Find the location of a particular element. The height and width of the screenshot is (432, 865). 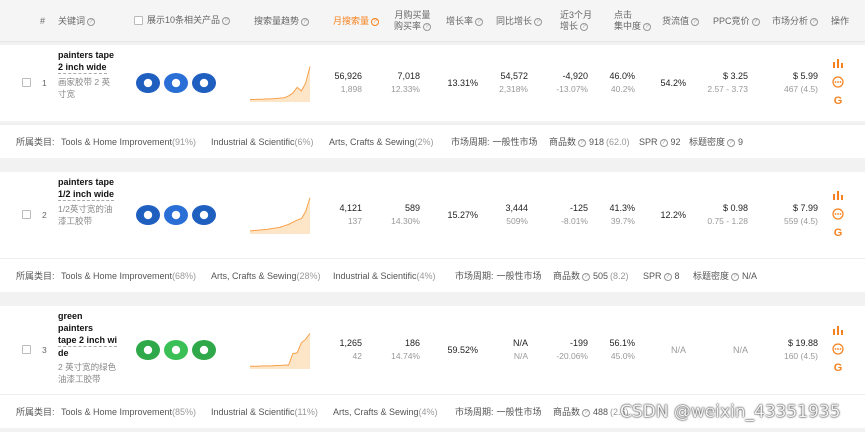

click-concentration-value: 56.1% is located at coordinates (622, 343).